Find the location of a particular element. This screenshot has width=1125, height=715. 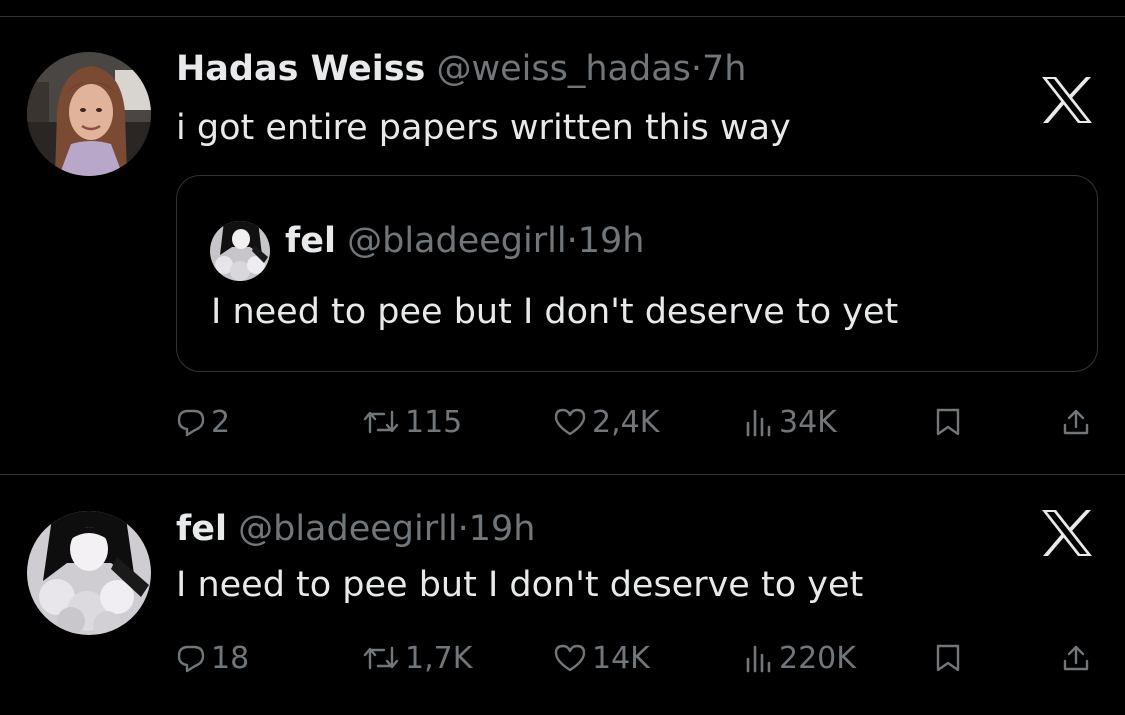

avatar-fel-small is located at coordinates (240, 251).